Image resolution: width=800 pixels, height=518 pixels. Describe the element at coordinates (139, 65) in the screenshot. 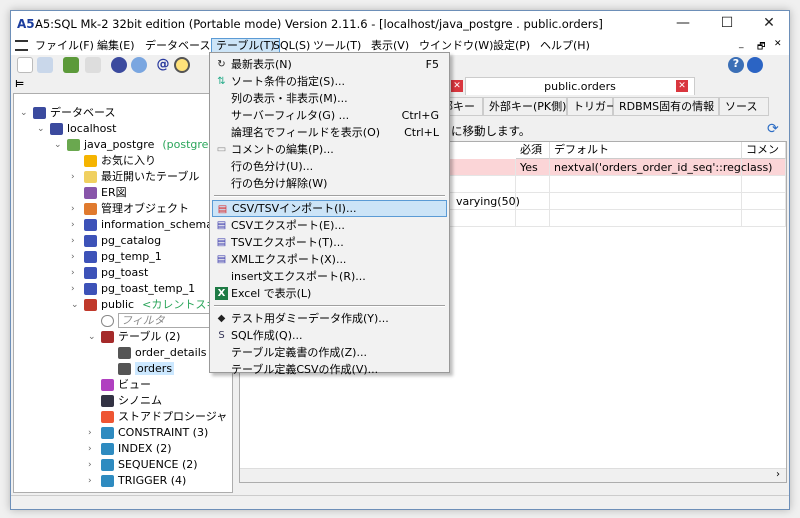

I see `gear-icon` at that location.